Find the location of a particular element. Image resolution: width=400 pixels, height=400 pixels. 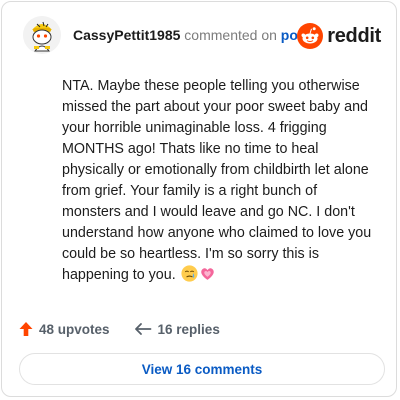

replies-stat: 16 replies is located at coordinates (177, 329).